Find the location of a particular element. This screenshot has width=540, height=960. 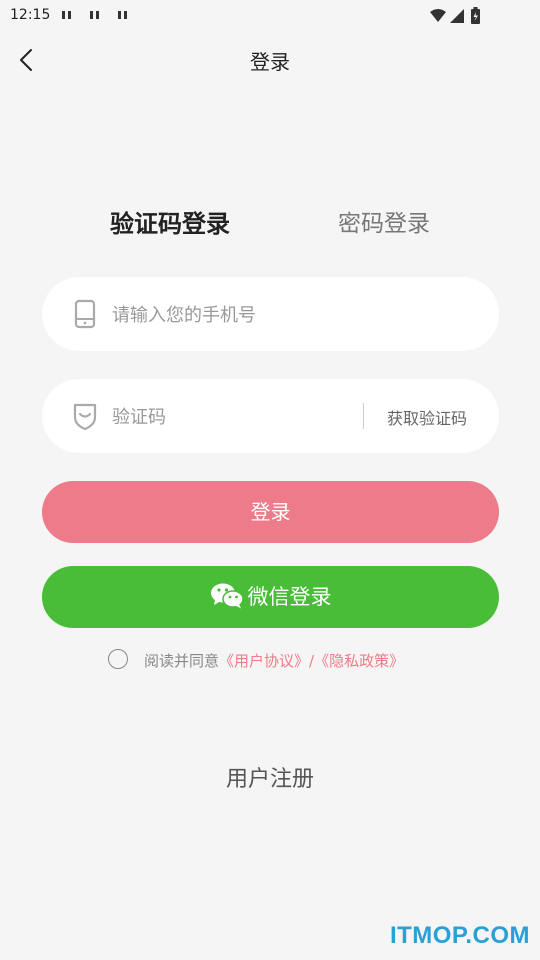

phone-field is located at coordinates (270, 314).